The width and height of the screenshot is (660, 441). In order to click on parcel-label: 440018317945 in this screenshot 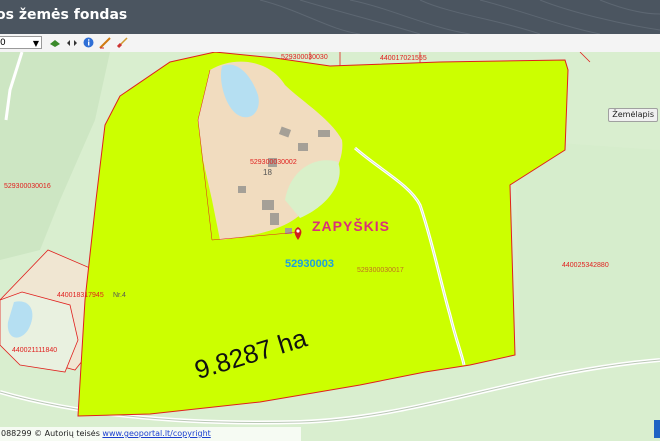, I will do `click(80, 295)`.